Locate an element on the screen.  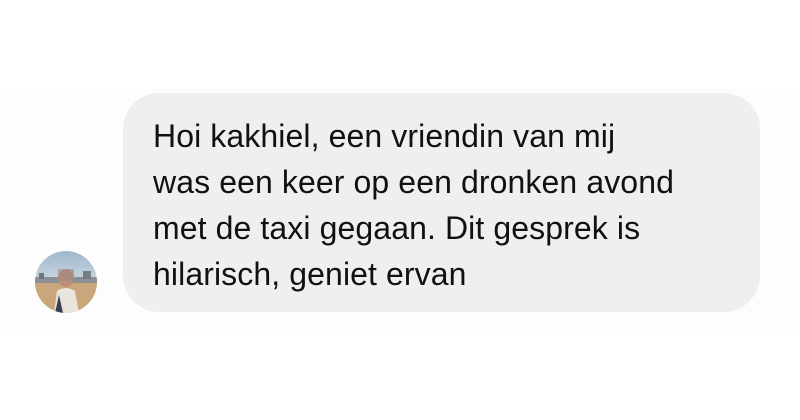
profile-photo-icon is located at coordinates (66, 282).